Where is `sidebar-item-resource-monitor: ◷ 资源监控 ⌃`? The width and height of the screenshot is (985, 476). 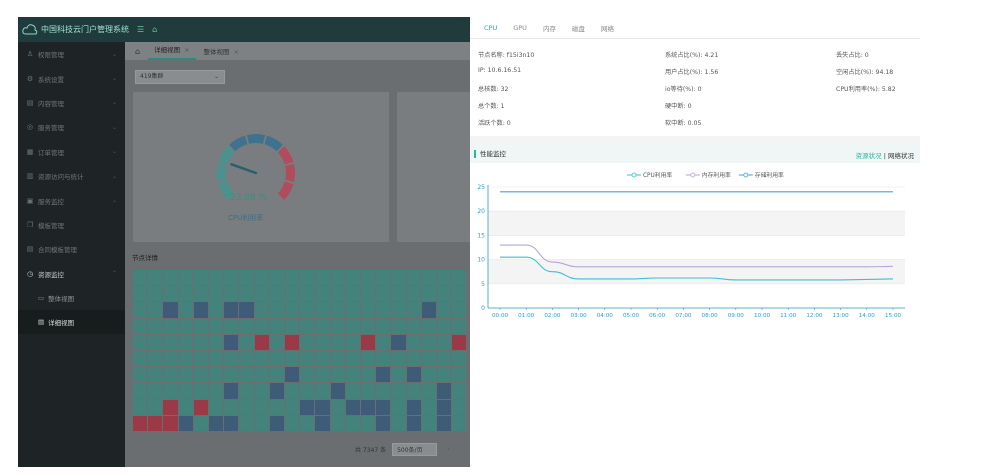
sidebar-item-resource-monitor: ◷ 资源监控 ⌃ is located at coordinates (71, 274).